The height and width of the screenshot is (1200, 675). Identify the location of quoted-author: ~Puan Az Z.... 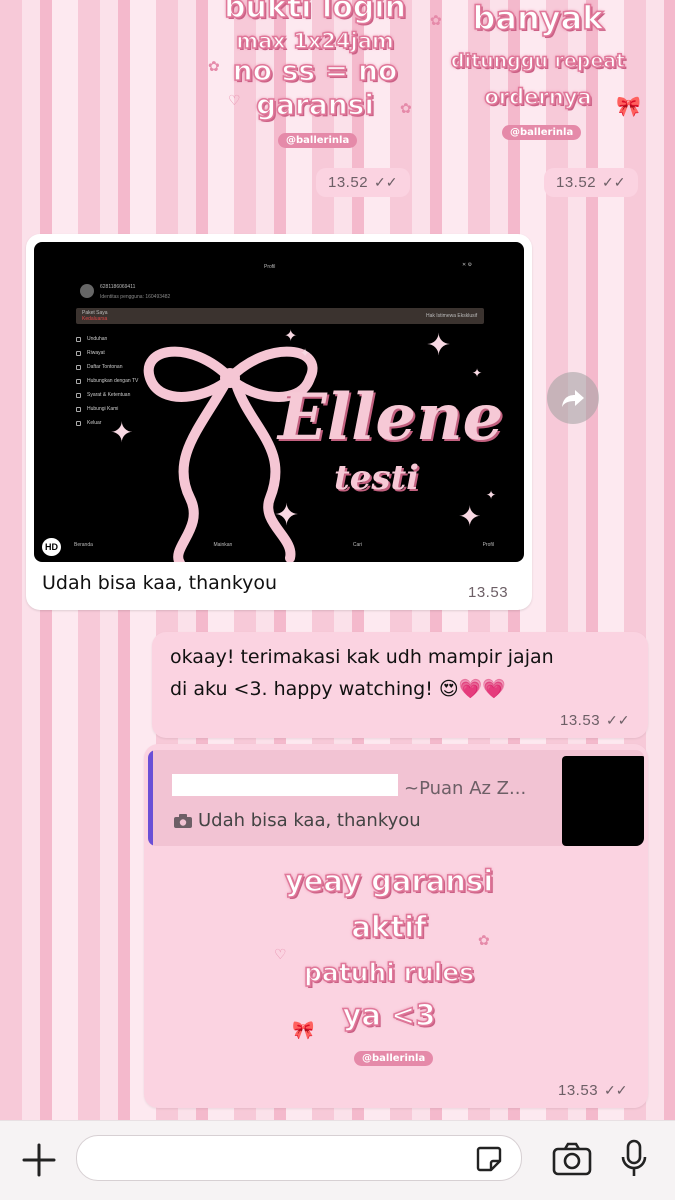
(465, 788).